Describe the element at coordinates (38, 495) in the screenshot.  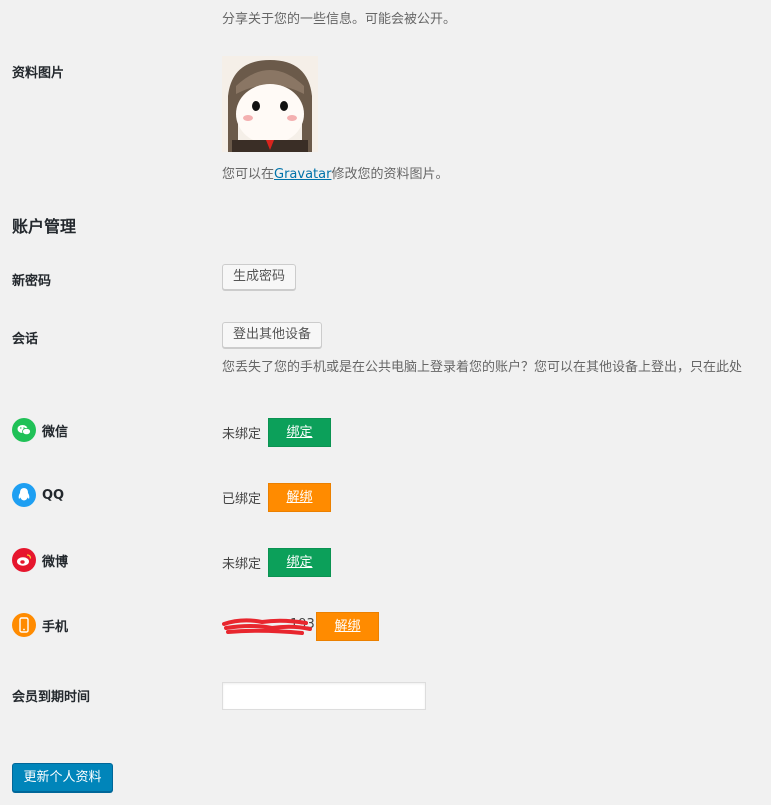
I see `social-row-qq: QQ` at that location.